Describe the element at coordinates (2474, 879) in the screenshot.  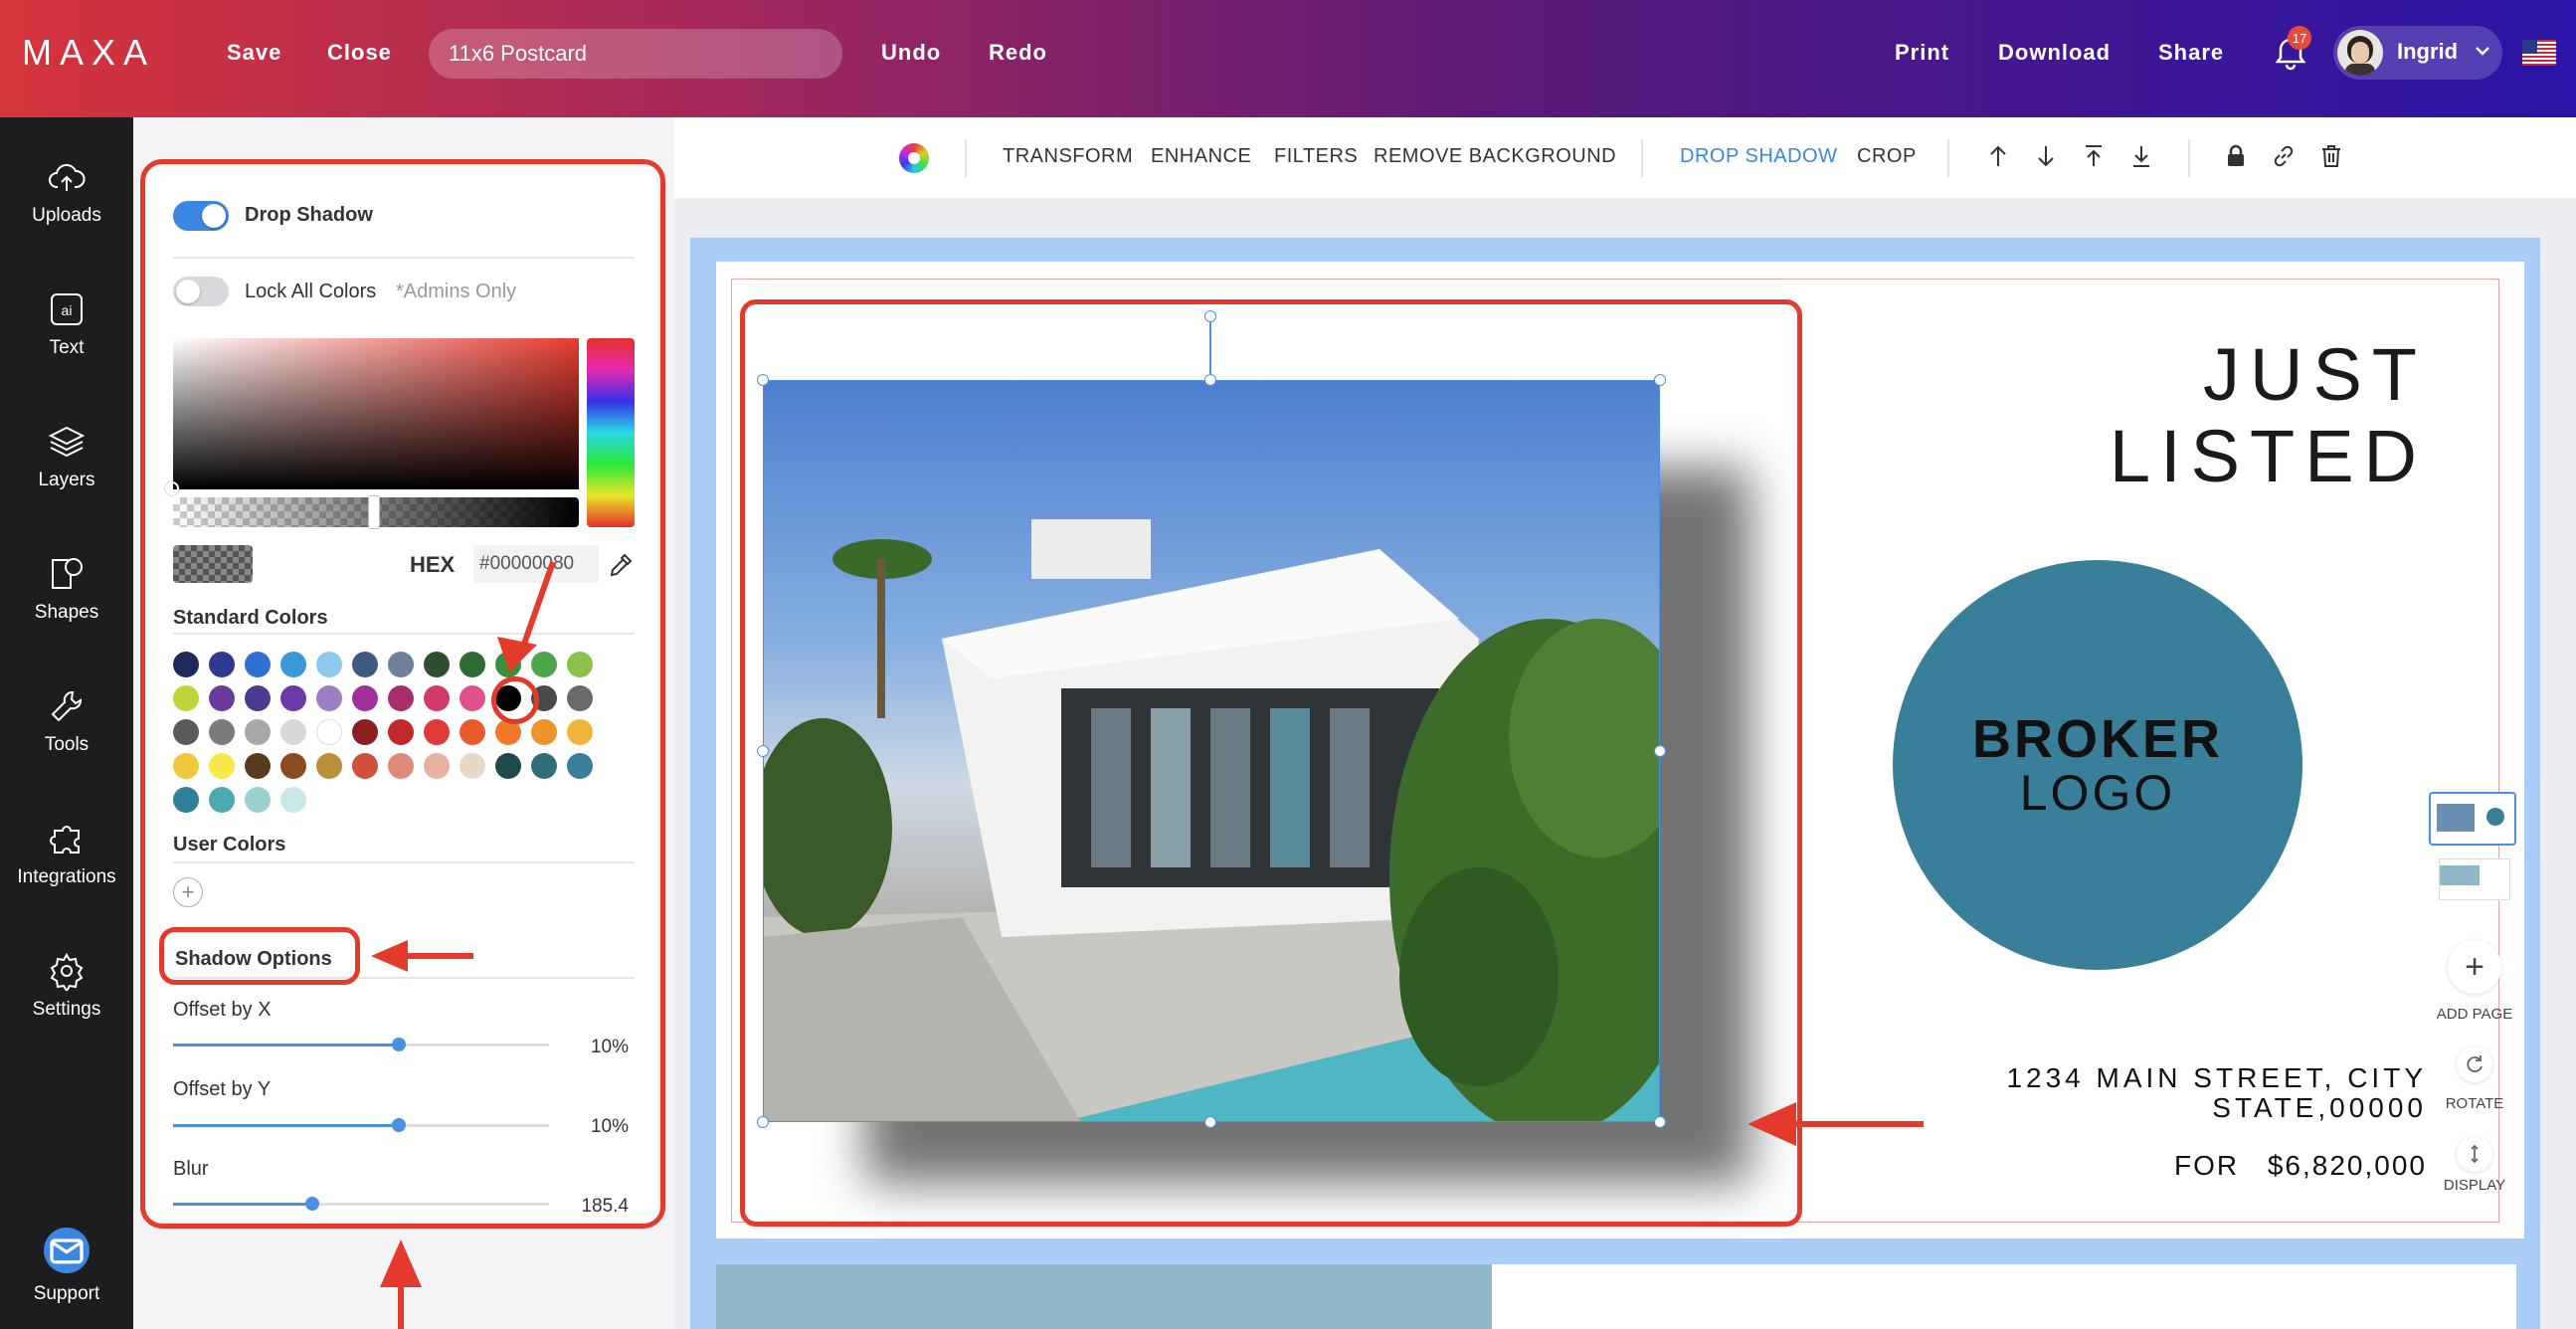
I see `page-2-thumbnail` at that location.